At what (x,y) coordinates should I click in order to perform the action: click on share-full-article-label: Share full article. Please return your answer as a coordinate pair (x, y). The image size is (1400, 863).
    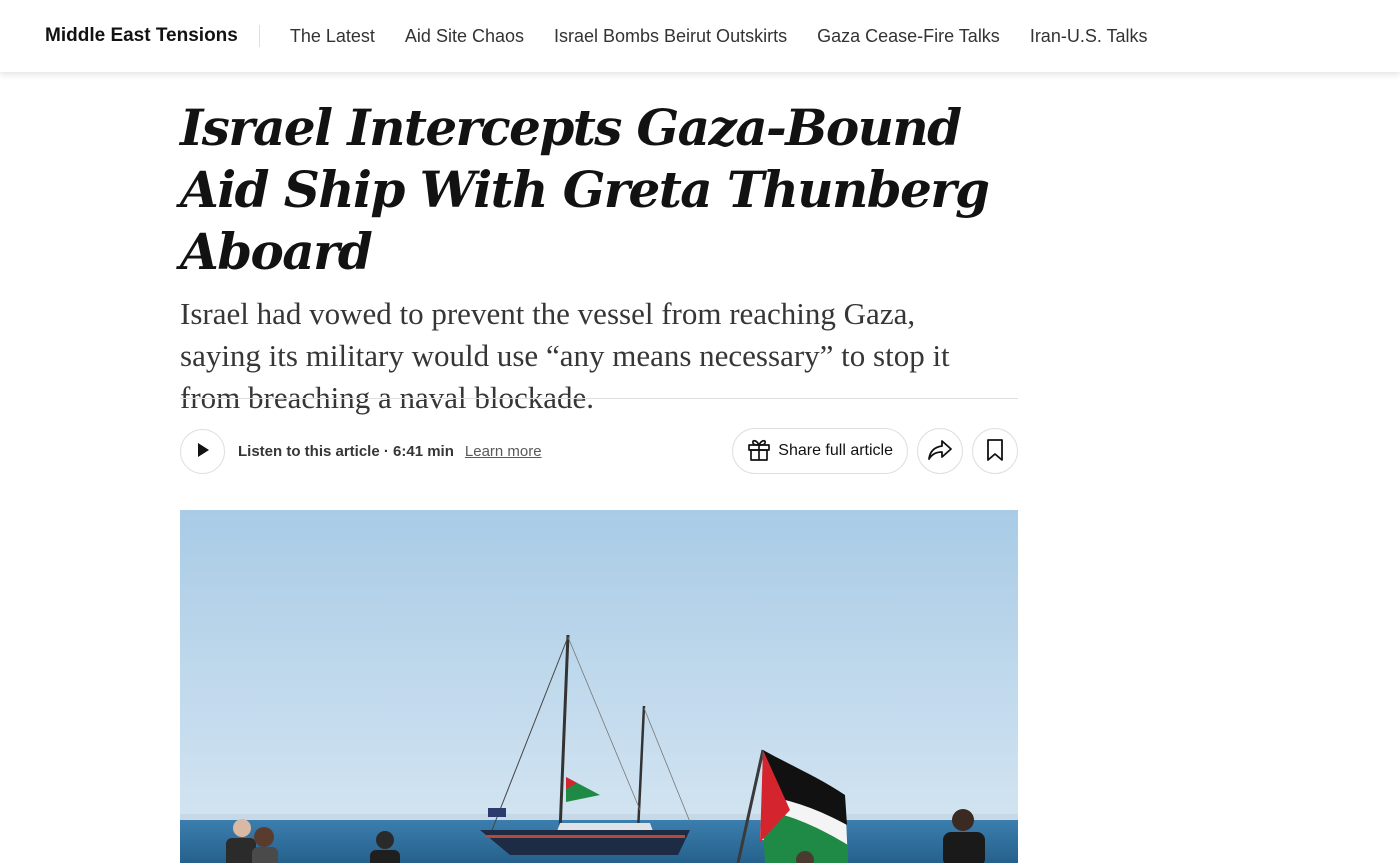
    Looking at the image, I should click on (835, 450).